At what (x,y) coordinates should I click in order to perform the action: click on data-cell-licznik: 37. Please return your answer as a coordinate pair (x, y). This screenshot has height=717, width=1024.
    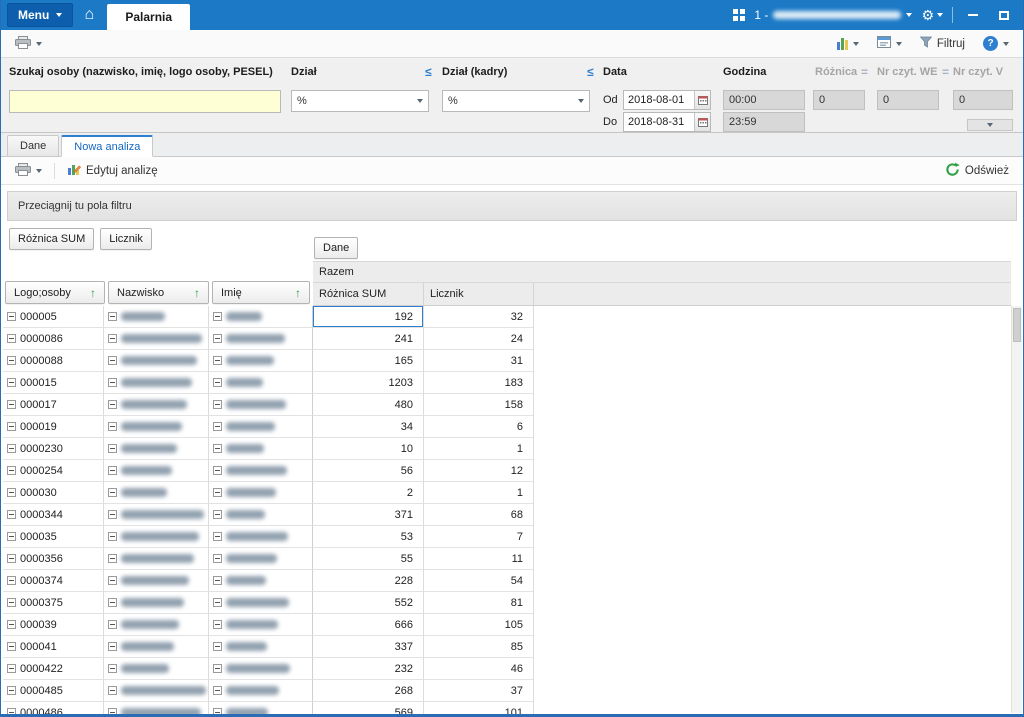
    Looking at the image, I should click on (479, 691).